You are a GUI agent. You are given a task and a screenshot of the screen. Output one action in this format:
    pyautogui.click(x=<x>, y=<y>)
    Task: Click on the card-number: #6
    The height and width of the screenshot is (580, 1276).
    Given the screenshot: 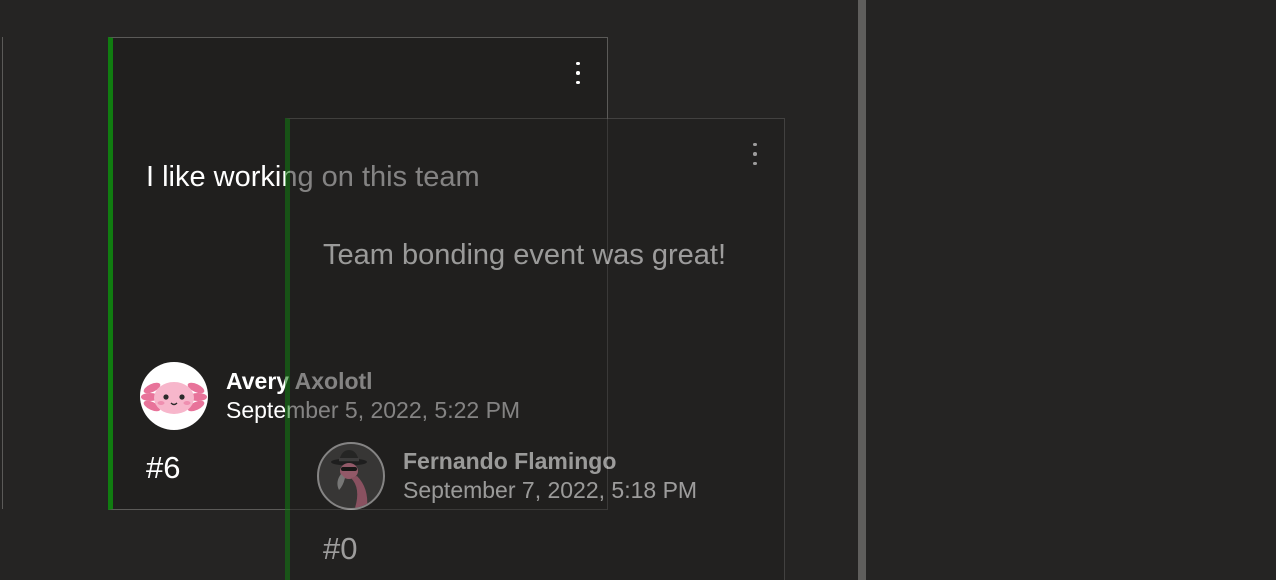 What is the action you would take?
    pyautogui.click(x=163, y=467)
    